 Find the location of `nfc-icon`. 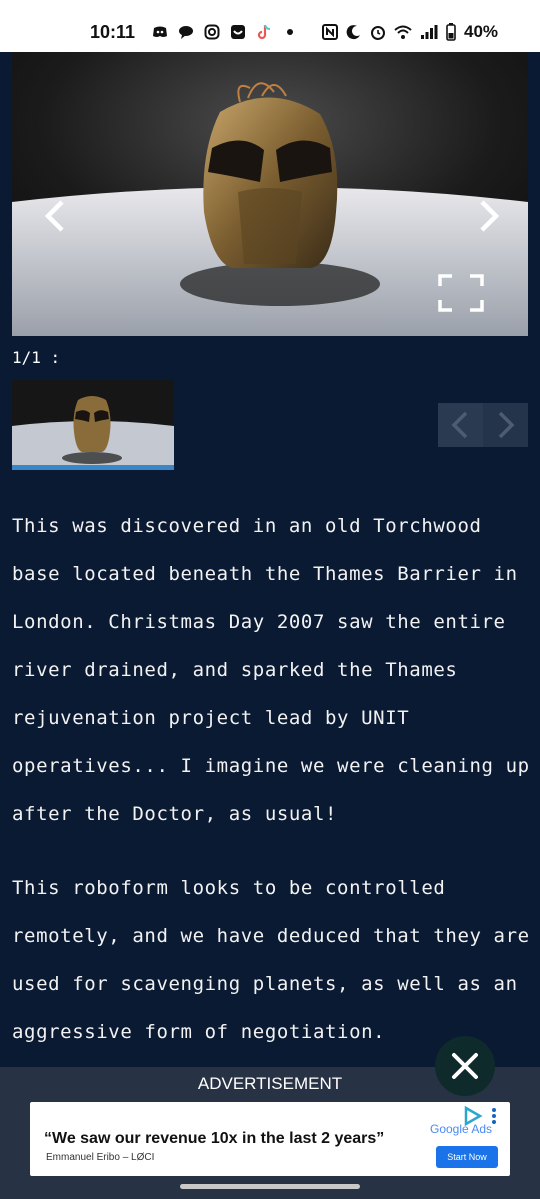

nfc-icon is located at coordinates (330, 32).